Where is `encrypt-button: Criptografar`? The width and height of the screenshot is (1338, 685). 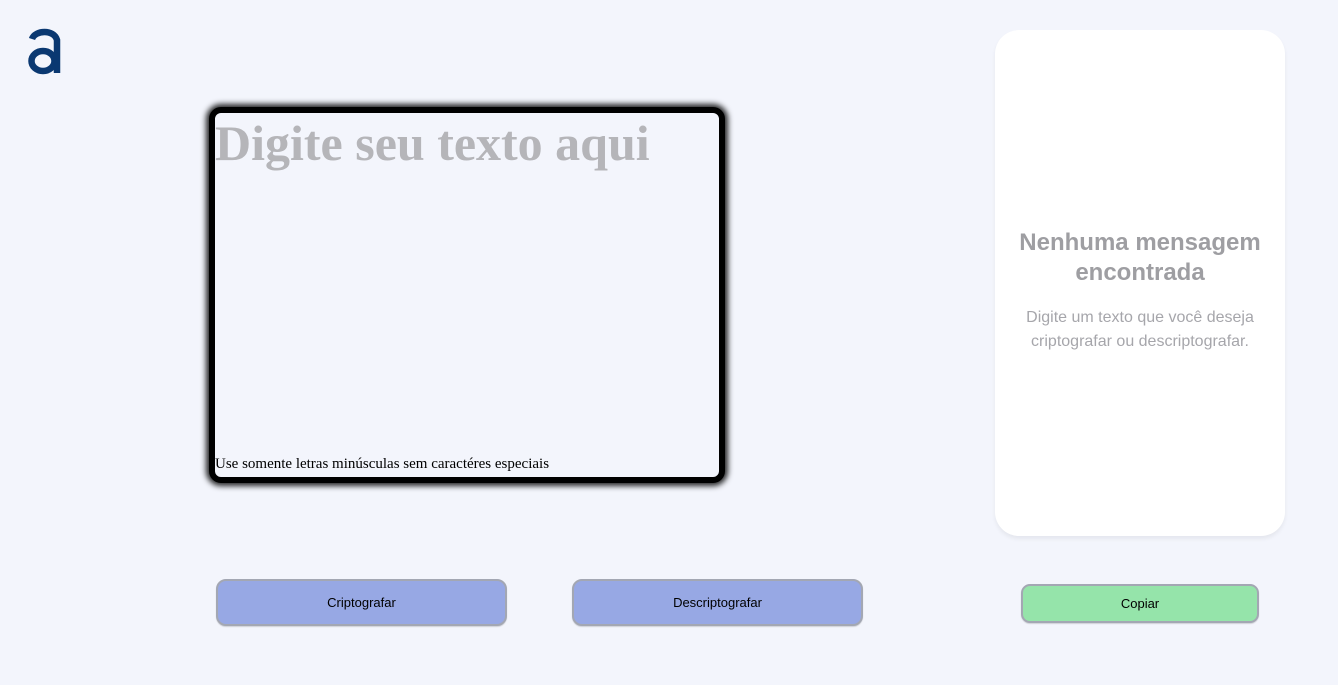 encrypt-button: Criptografar is located at coordinates (361, 602).